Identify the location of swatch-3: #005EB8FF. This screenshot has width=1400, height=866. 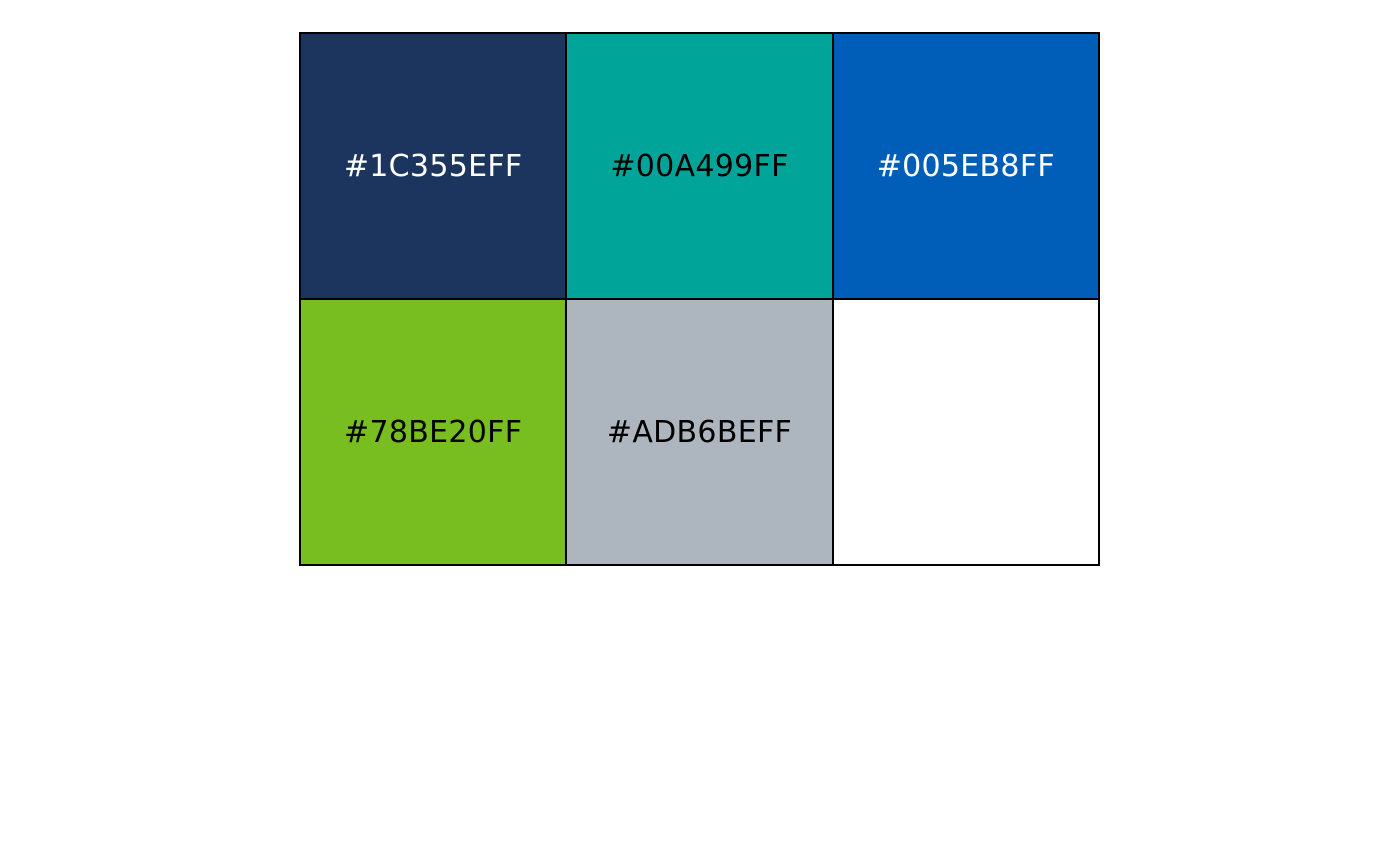
(966, 167).